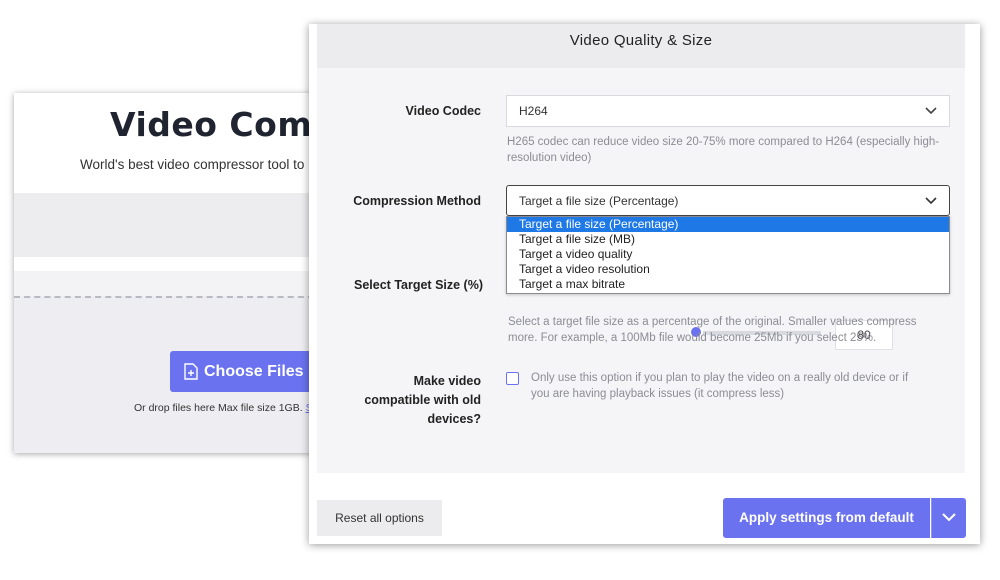 This screenshot has width=1000, height=580. Describe the element at coordinates (443, 111) in the screenshot. I see `video-codec-label: Video Codec` at that location.